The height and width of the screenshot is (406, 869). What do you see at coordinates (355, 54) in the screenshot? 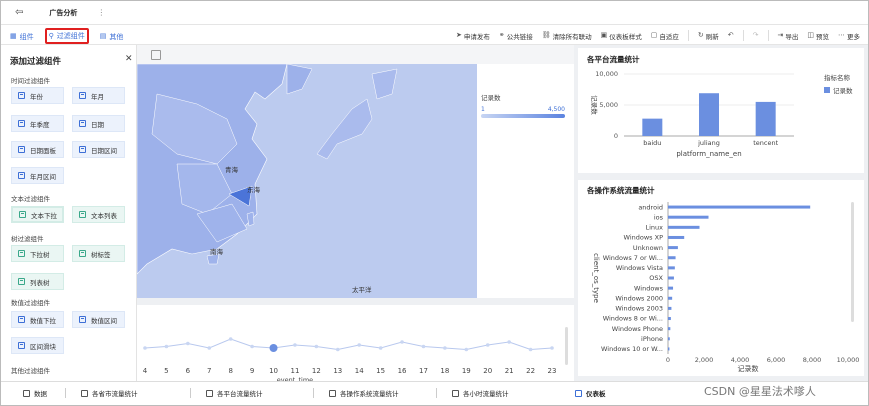
I see `map-widget-header` at bounding box center [355, 54].